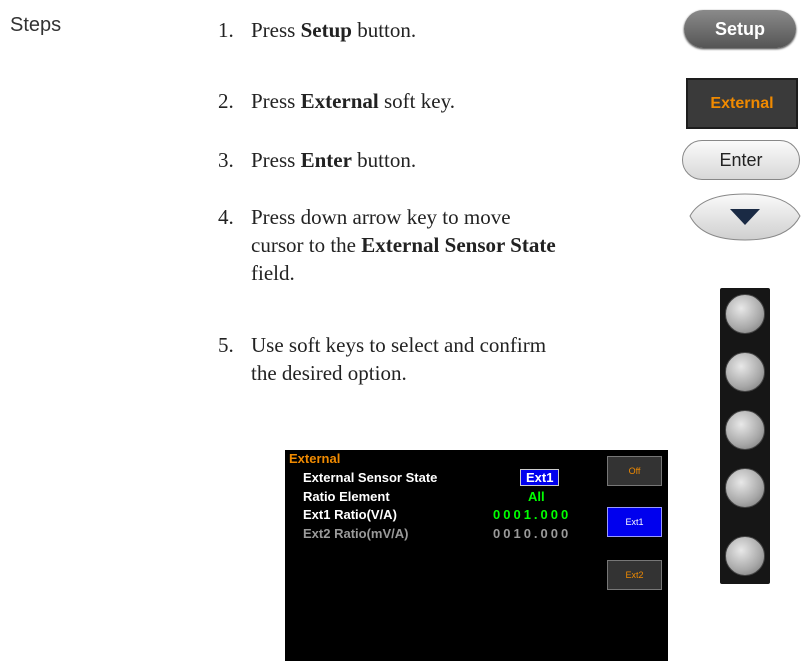 The height and width of the screenshot is (662, 803). I want to click on steps-heading: Steps, so click(36, 25).